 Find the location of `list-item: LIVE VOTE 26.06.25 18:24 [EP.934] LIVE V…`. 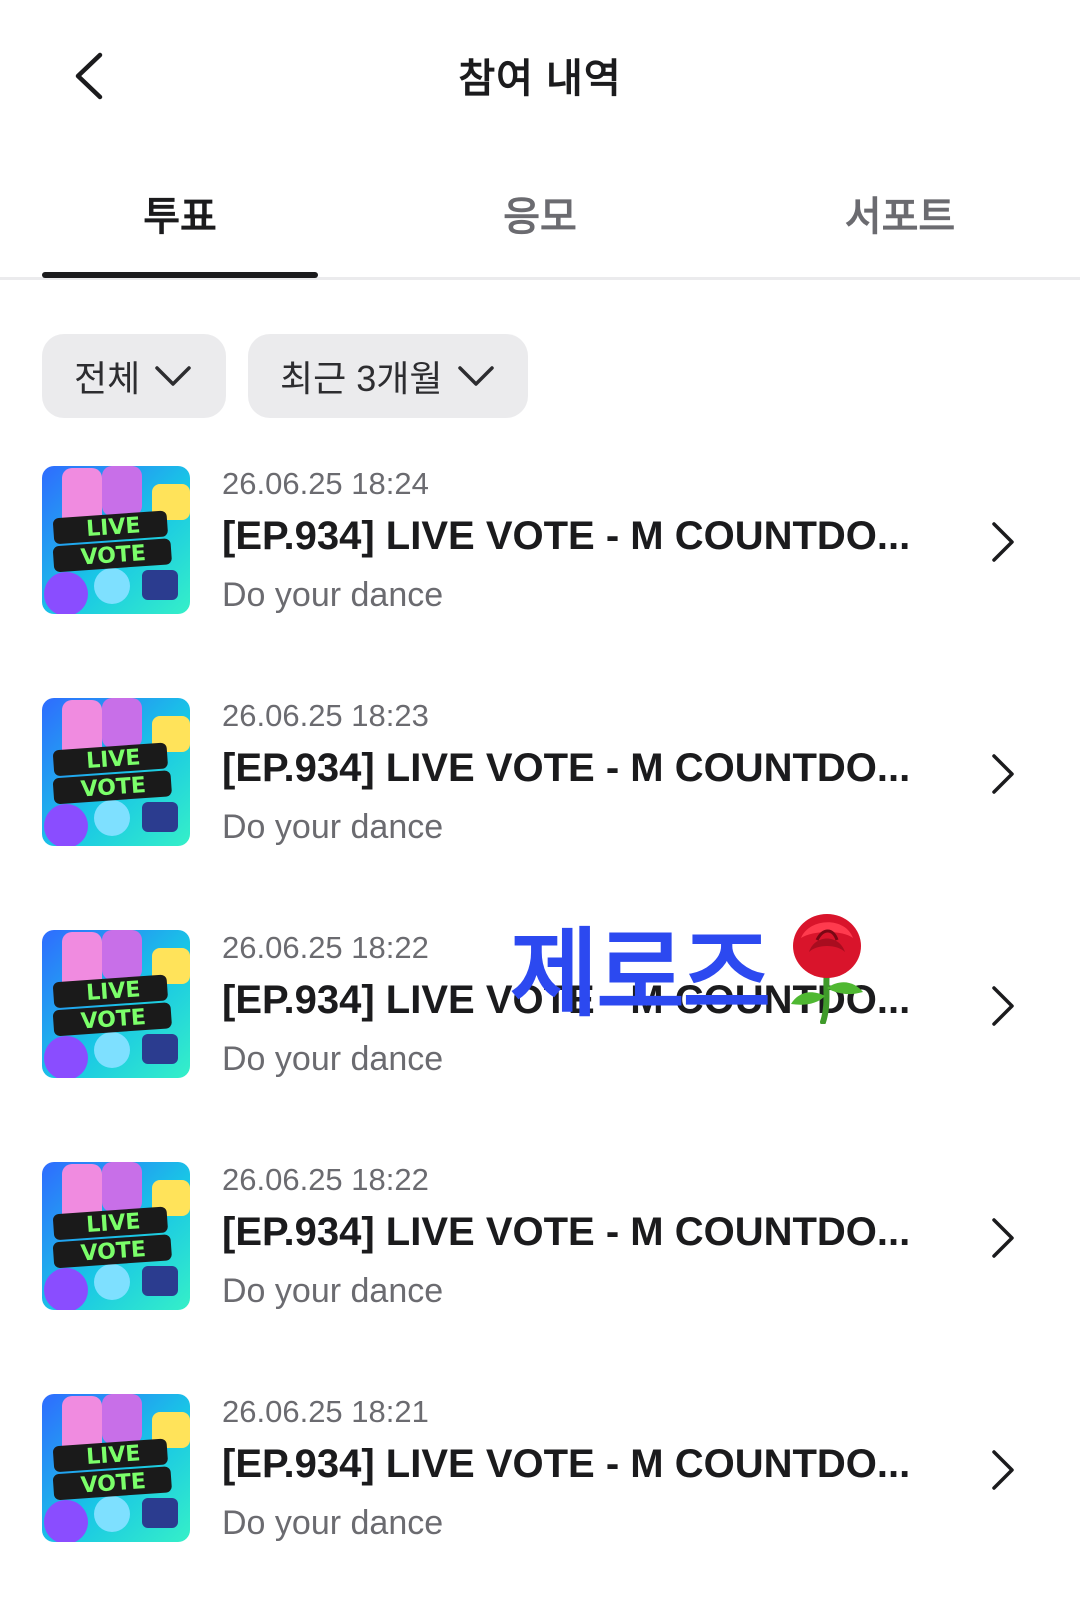

list-item: LIVE VOTE 26.06.25 18:24 [EP.934] LIVE V… is located at coordinates (540, 541).